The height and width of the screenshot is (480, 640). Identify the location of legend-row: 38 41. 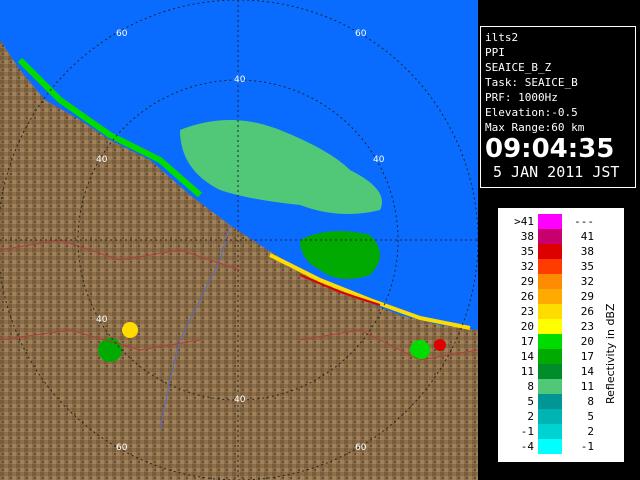
(548, 236).